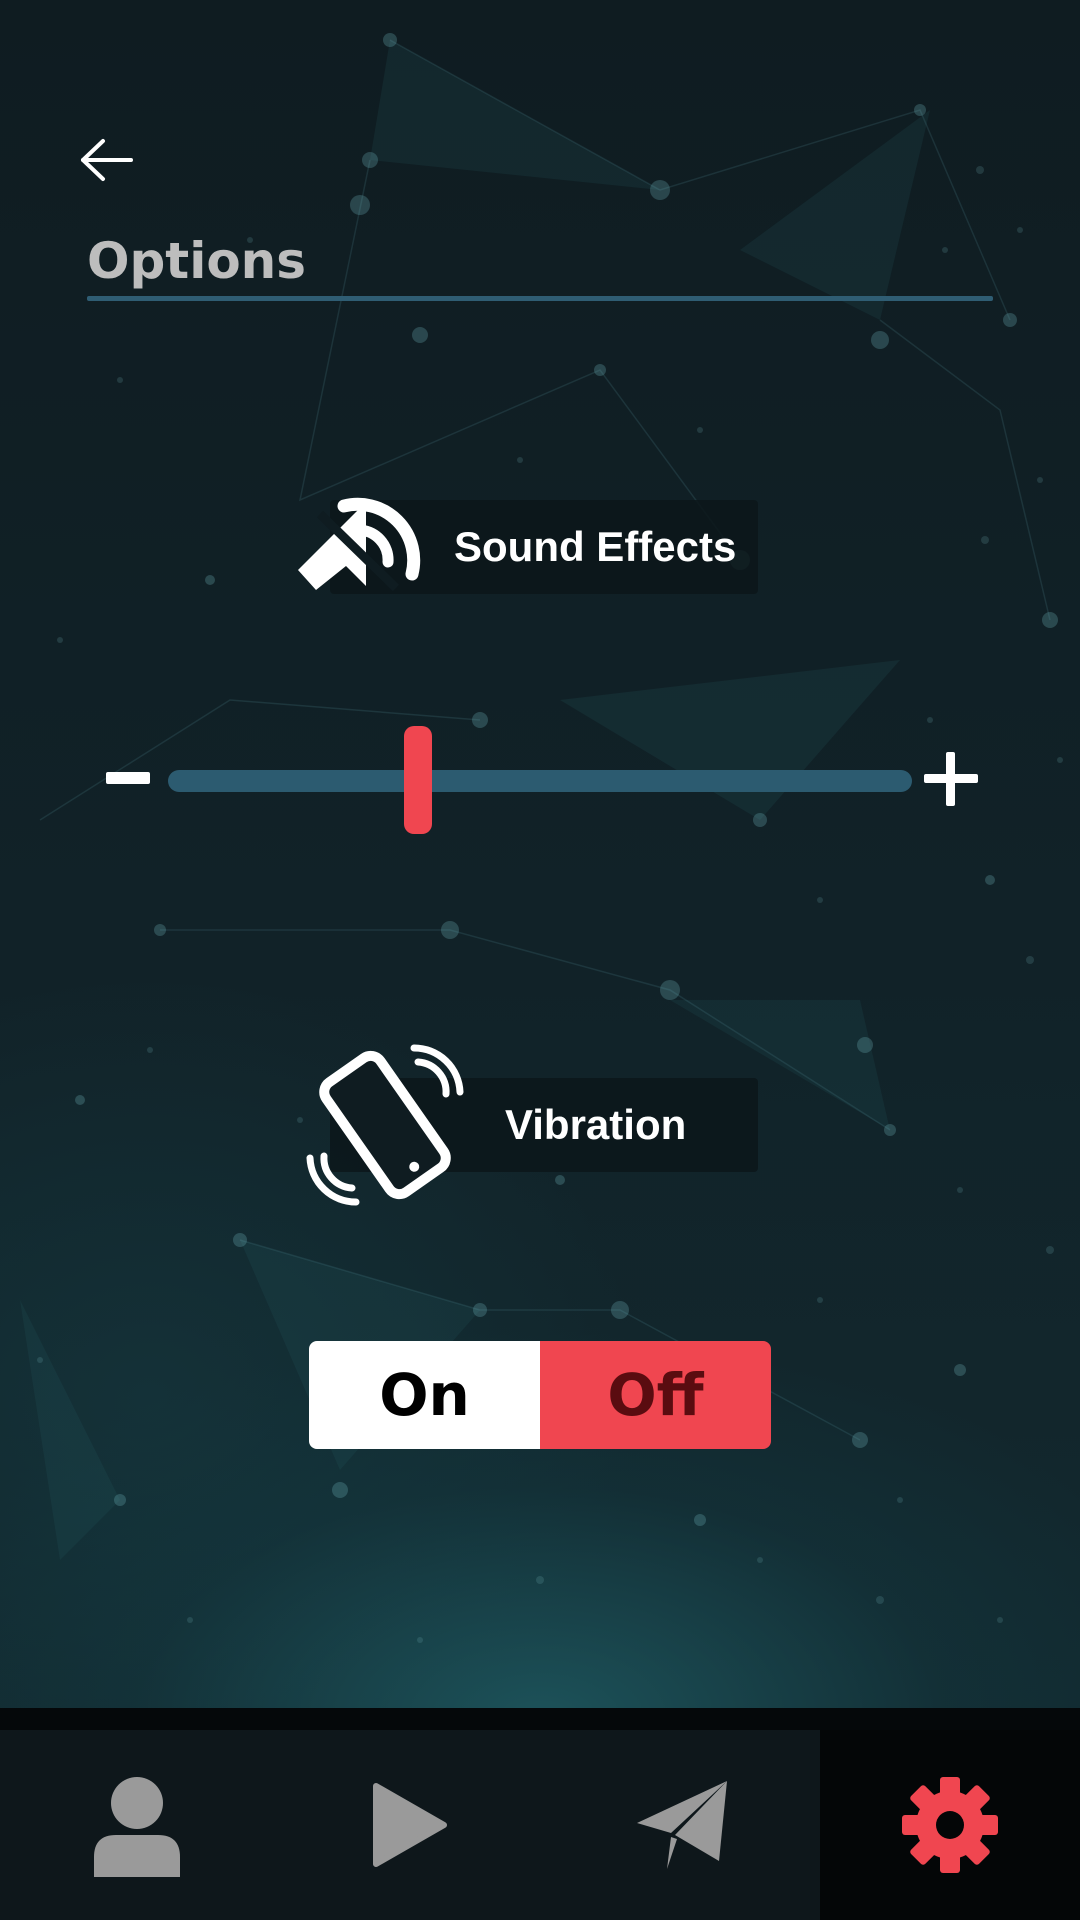  I want to click on back-button, so click(107, 160).